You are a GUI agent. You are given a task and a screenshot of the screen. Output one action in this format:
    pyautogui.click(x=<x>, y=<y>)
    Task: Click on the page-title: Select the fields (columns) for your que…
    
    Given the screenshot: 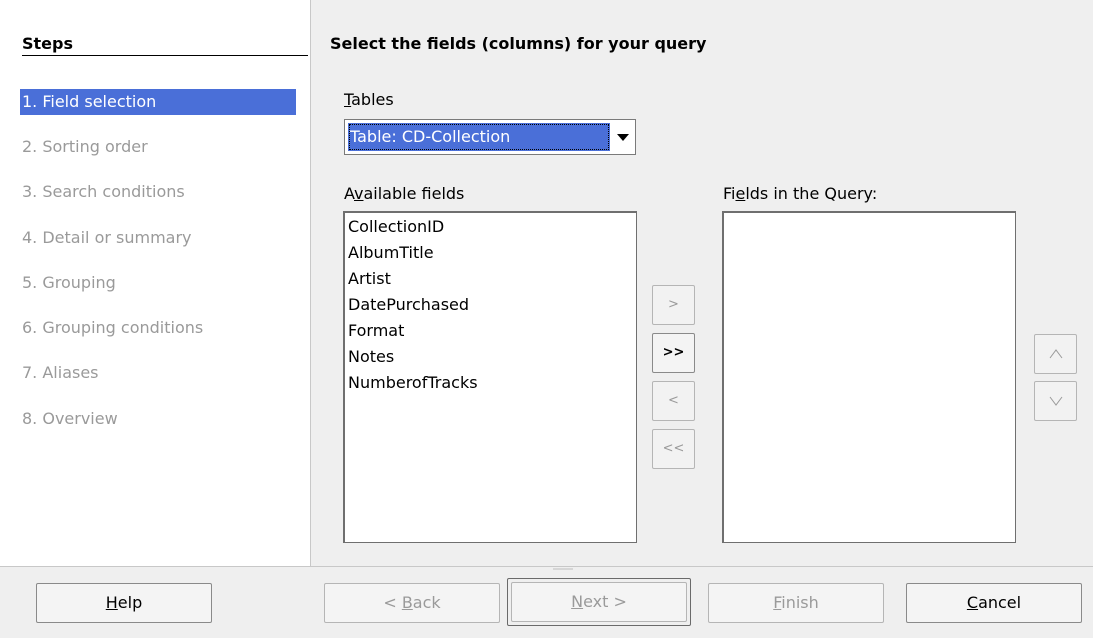 What is the action you would take?
    pyautogui.click(x=518, y=43)
    